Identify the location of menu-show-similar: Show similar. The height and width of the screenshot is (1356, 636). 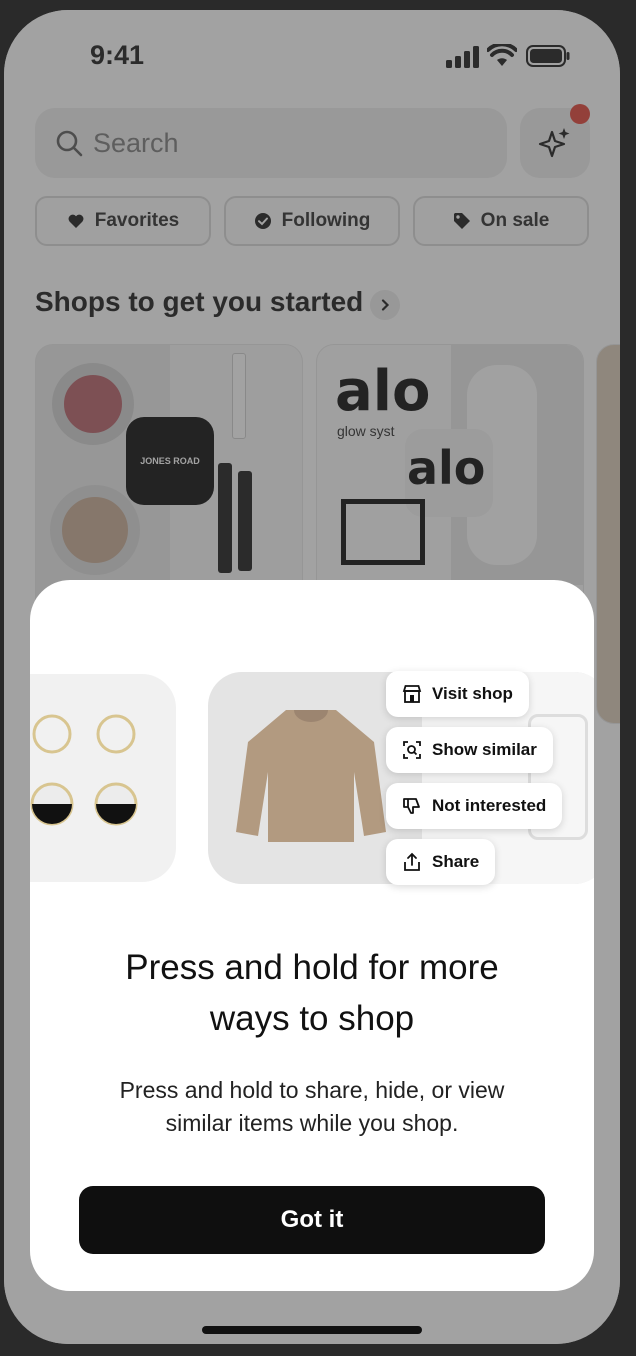
(469, 750).